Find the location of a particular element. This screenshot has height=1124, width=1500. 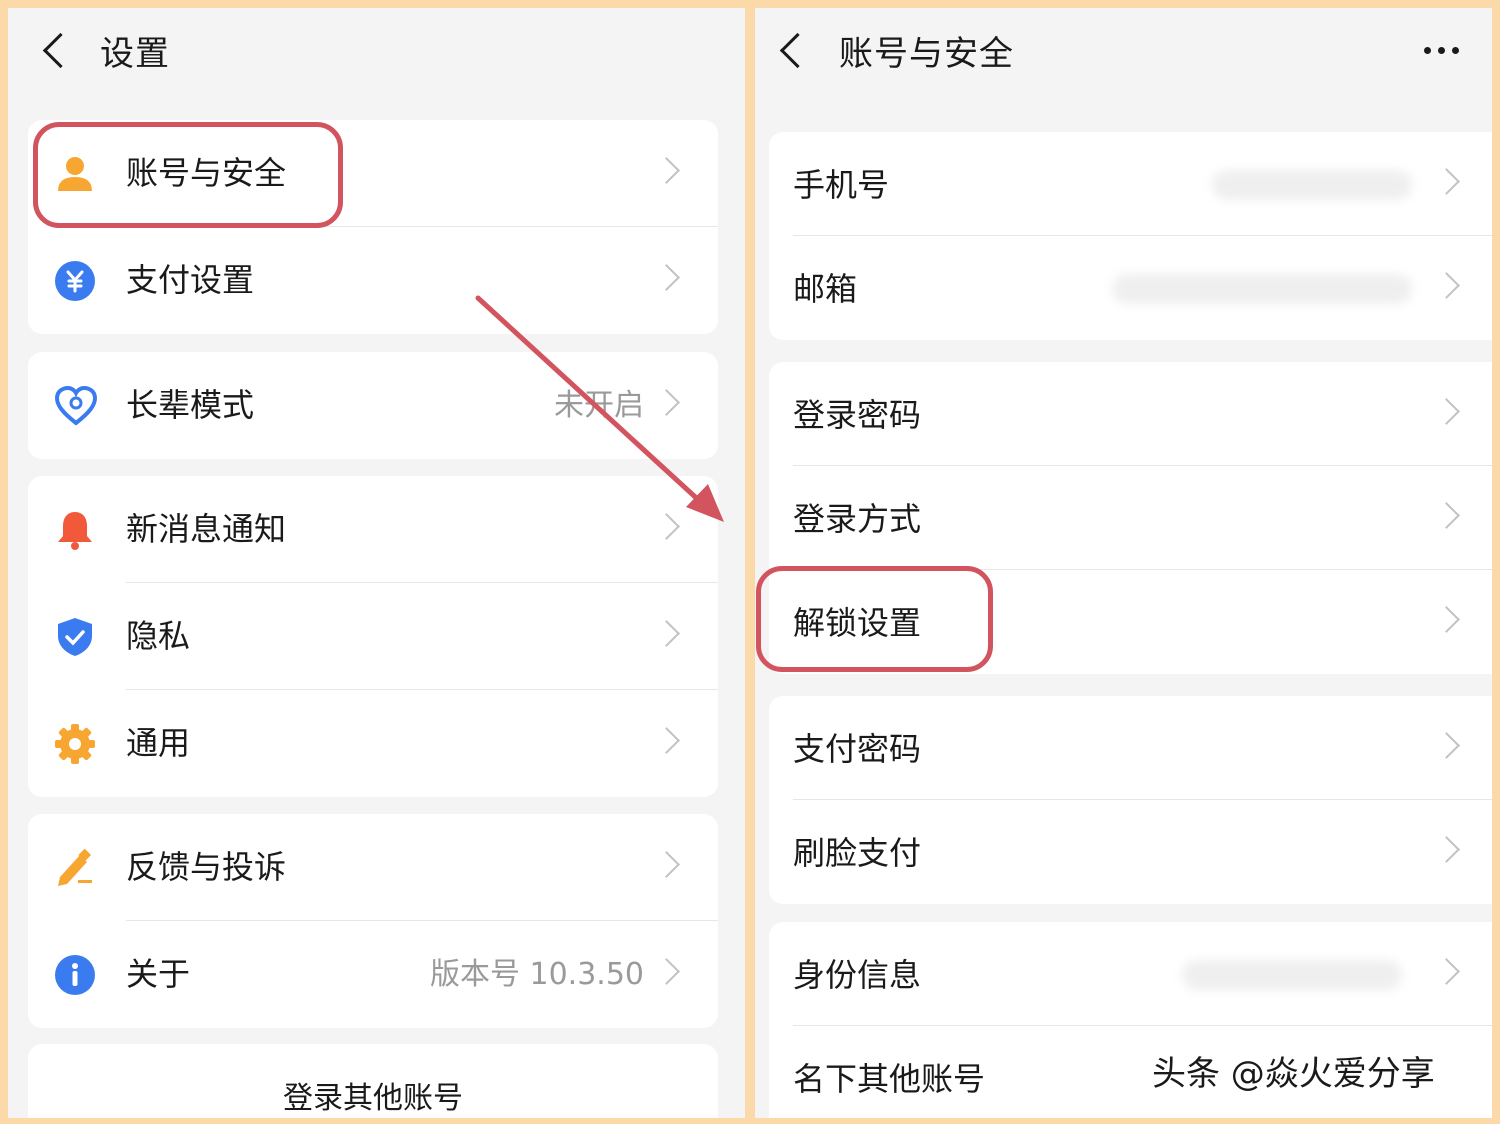

account-item-login-password: 登录密码 is located at coordinates (1130, 414).